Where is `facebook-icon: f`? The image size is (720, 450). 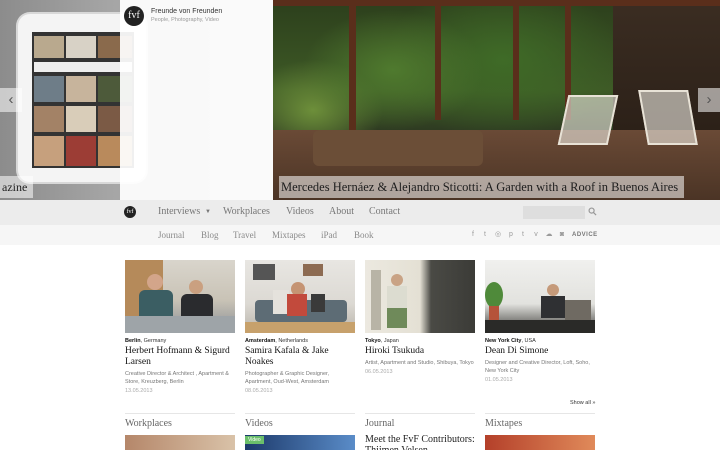 facebook-icon: f is located at coordinates (473, 235).